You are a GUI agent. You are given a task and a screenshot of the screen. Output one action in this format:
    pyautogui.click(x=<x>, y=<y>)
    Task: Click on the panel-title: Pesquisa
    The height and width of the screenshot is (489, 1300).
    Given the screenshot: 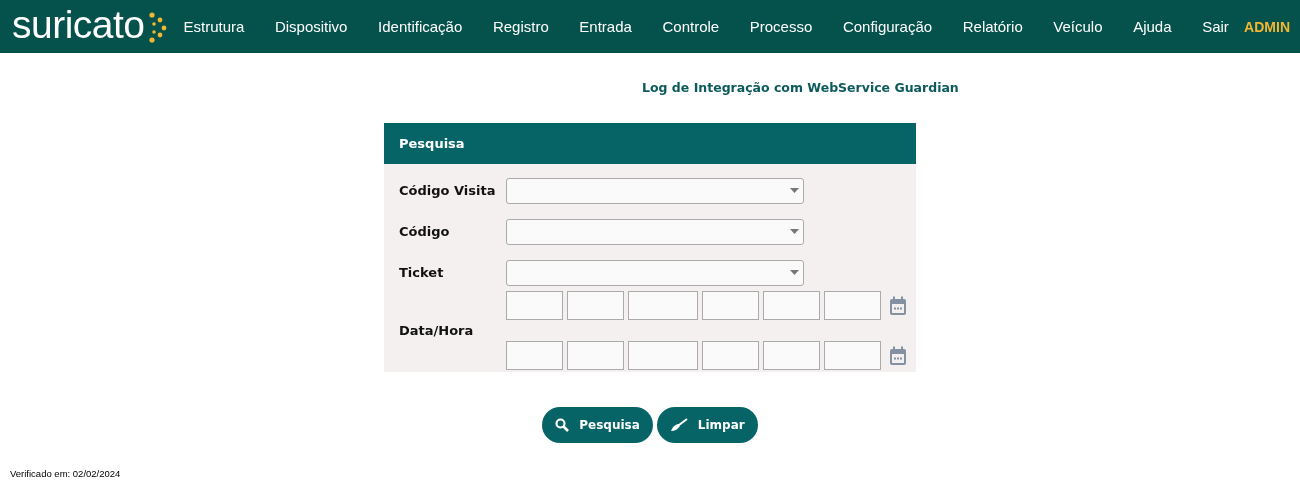 What is the action you would take?
    pyautogui.click(x=432, y=143)
    